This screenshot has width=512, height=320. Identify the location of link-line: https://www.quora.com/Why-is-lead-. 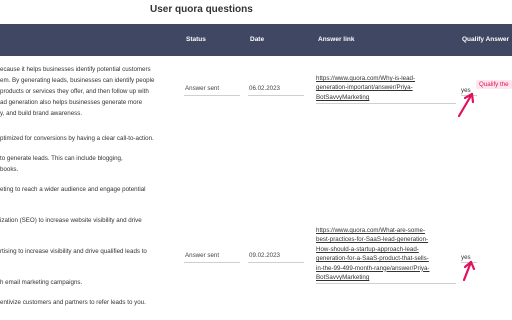
(386, 78).